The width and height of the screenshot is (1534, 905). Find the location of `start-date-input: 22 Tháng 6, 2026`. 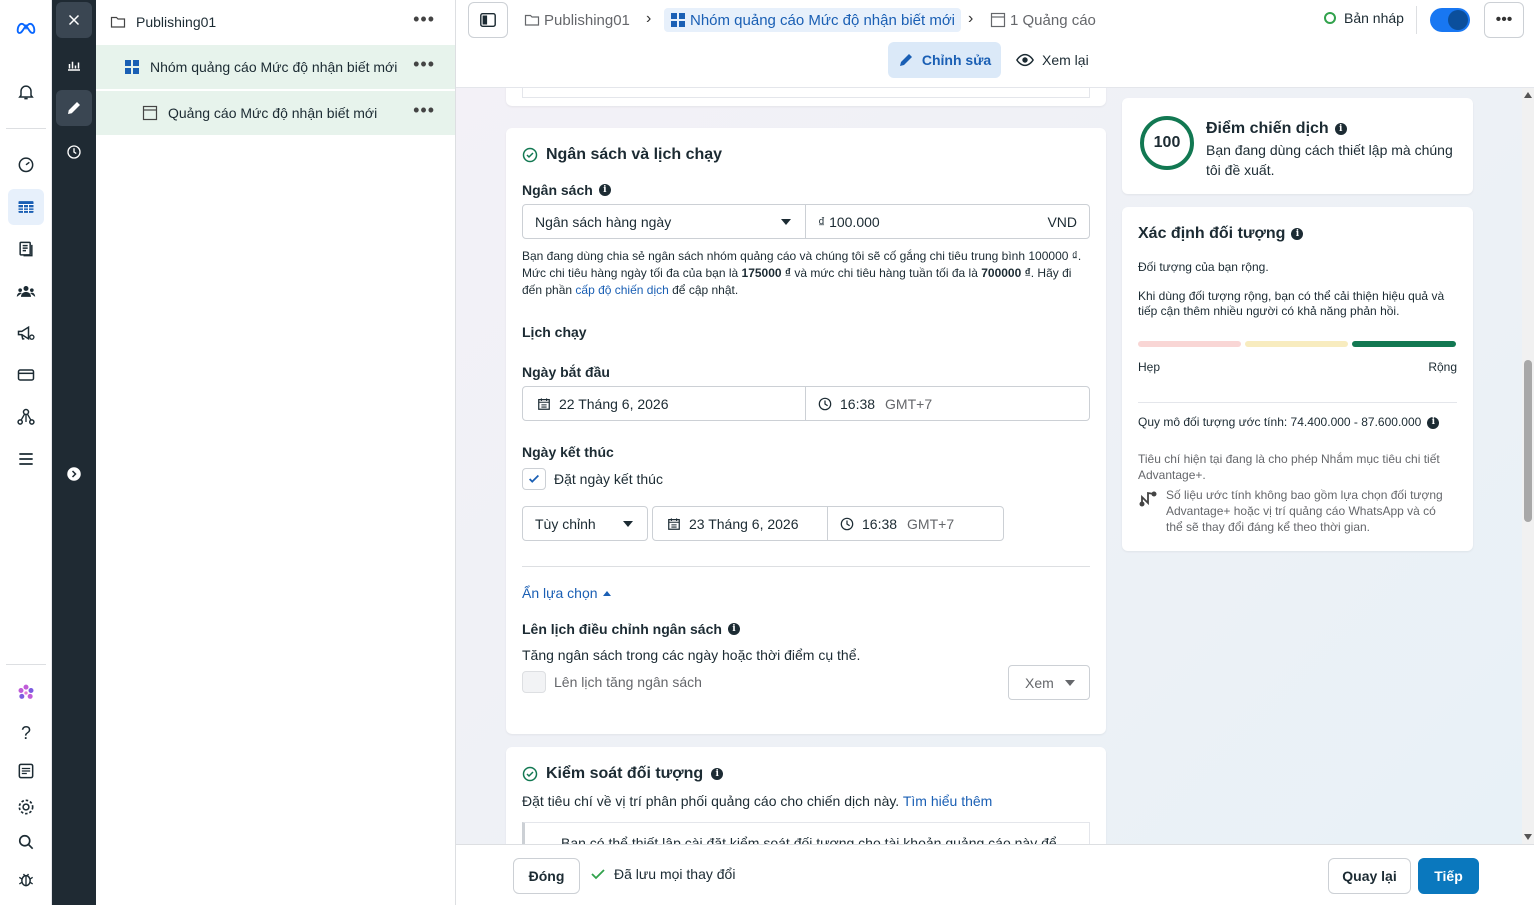

start-date-input: 22 Tháng 6, 2026 is located at coordinates (664, 403).